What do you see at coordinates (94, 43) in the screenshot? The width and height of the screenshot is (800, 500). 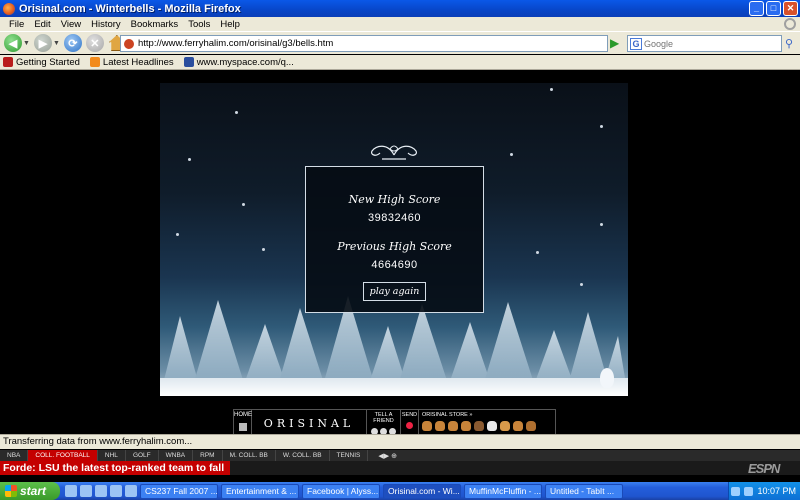 I see `stop-button: ✕` at bounding box center [94, 43].